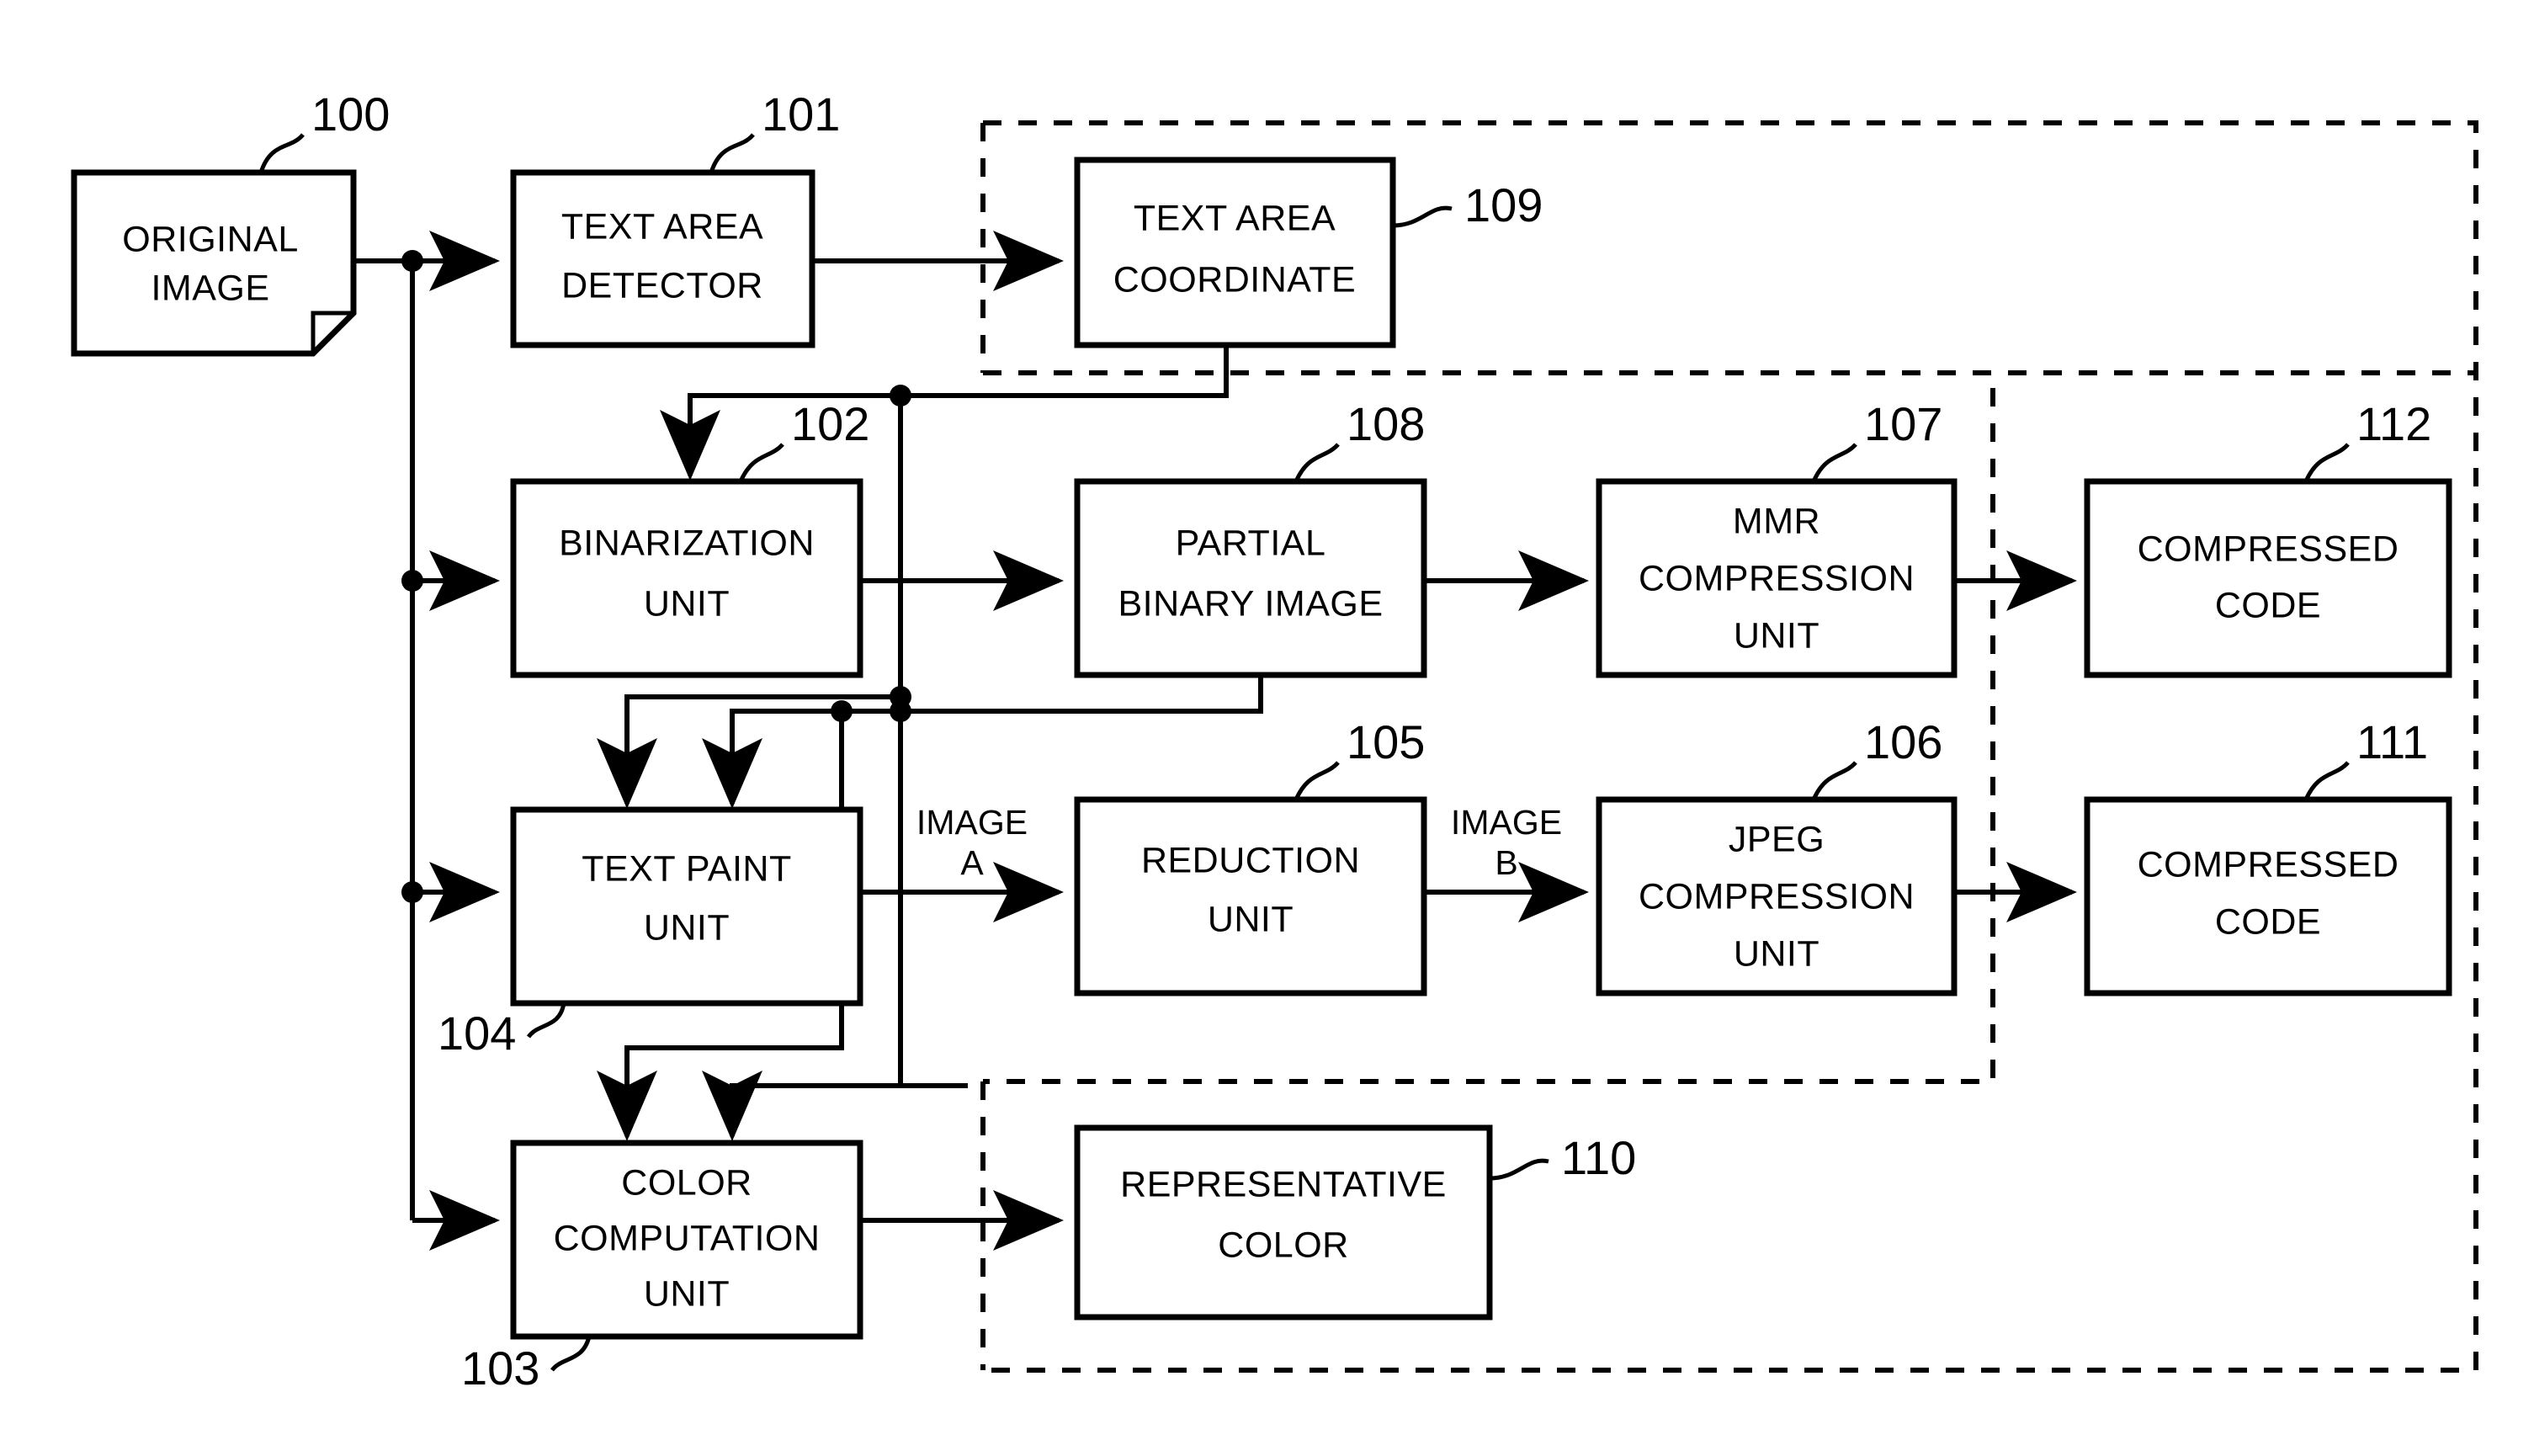 This screenshot has width=2534, height=1456. What do you see at coordinates (801, 114) in the screenshot?
I see `ref-numeral-101: 101` at bounding box center [801, 114].